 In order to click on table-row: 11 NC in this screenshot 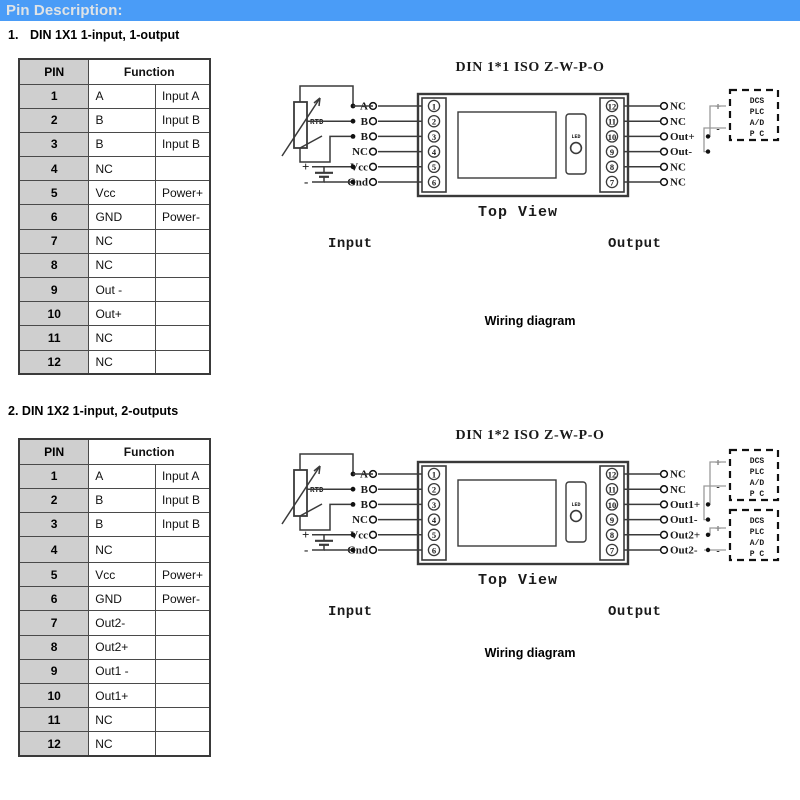, I will do `click(114, 720)`.